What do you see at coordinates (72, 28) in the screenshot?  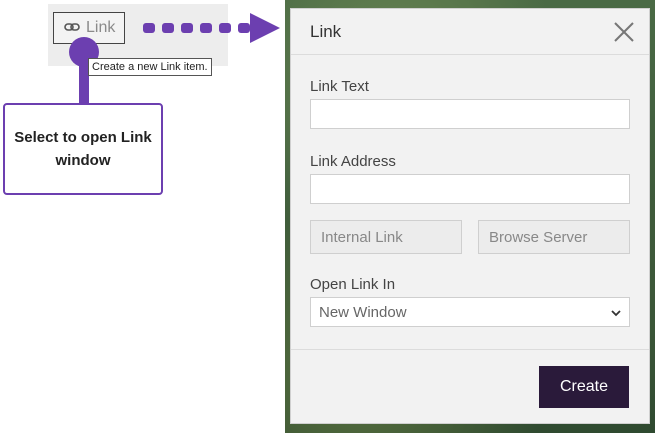 I see `link-icon` at bounding box center [72, 28].